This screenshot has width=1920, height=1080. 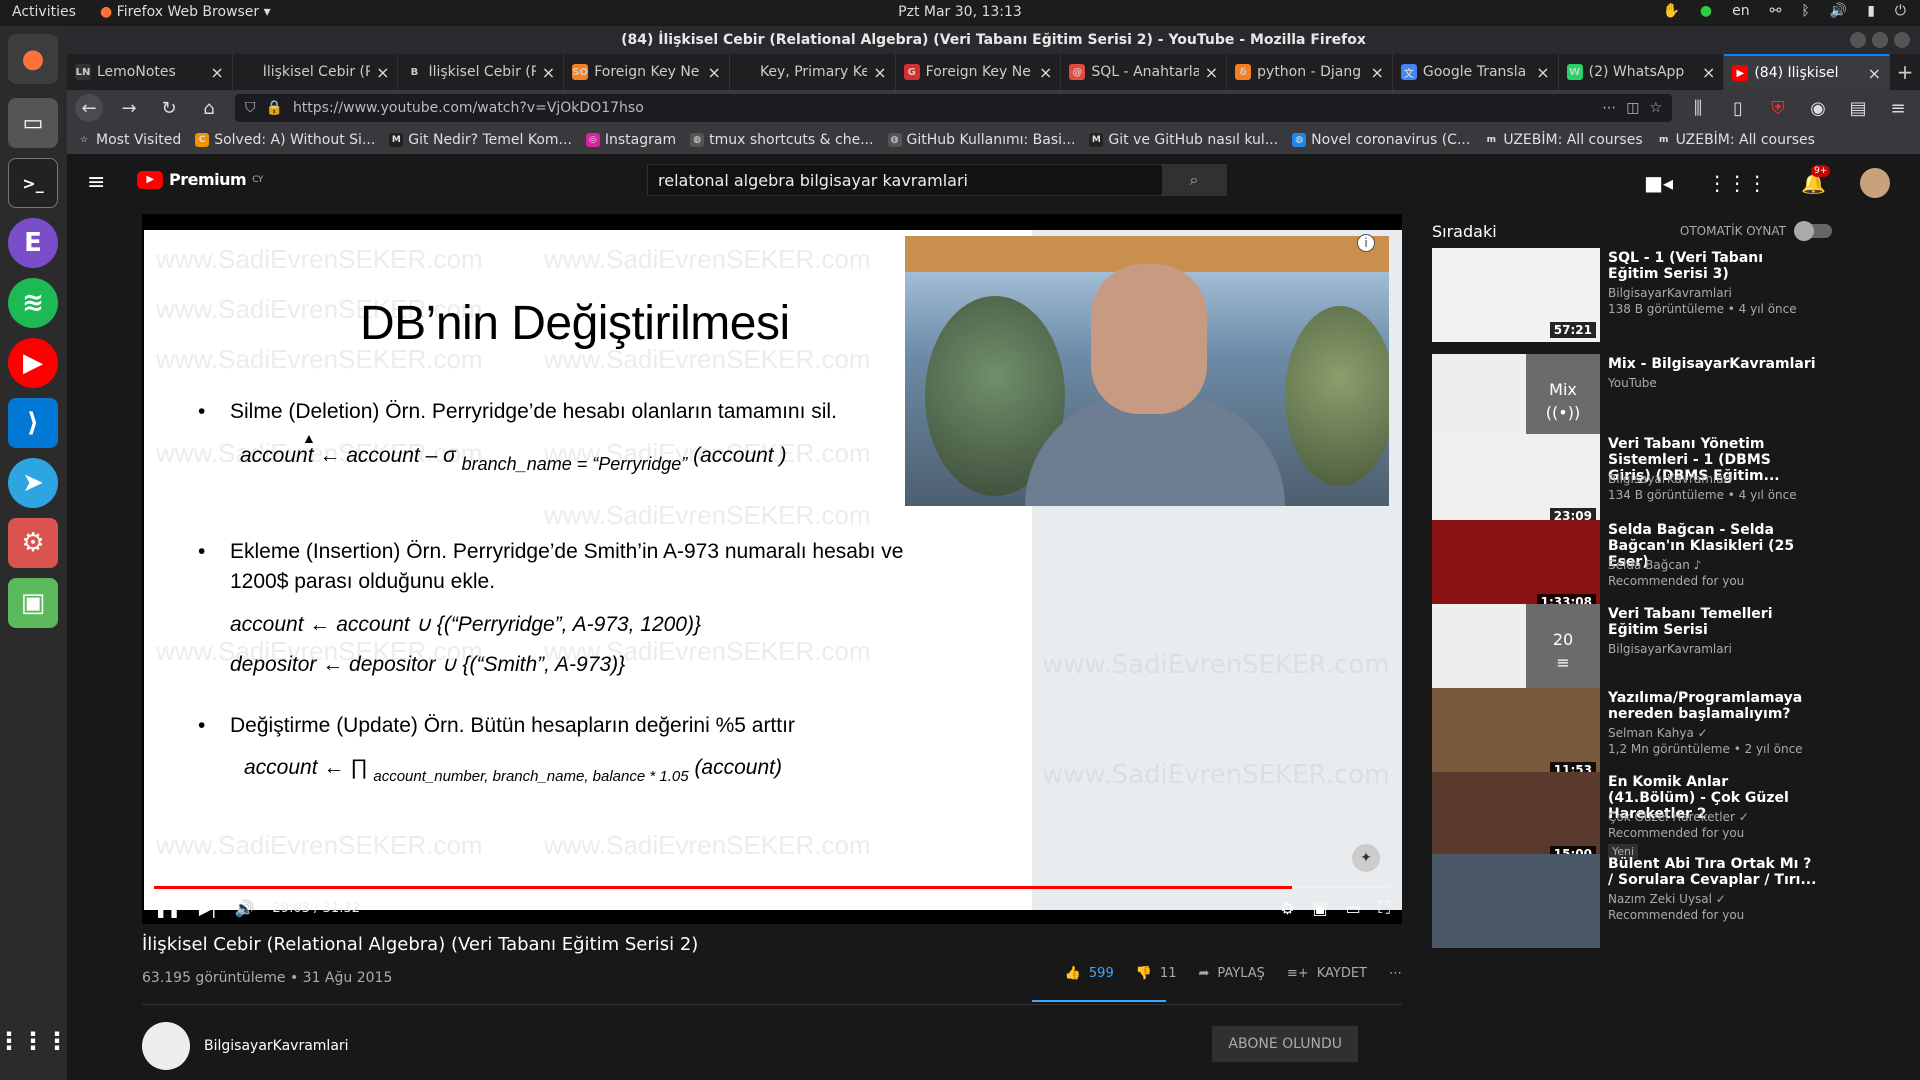 I want to click on browser-tab: @ SQL - Anahtarla ×, so click(x=1144, y=72).